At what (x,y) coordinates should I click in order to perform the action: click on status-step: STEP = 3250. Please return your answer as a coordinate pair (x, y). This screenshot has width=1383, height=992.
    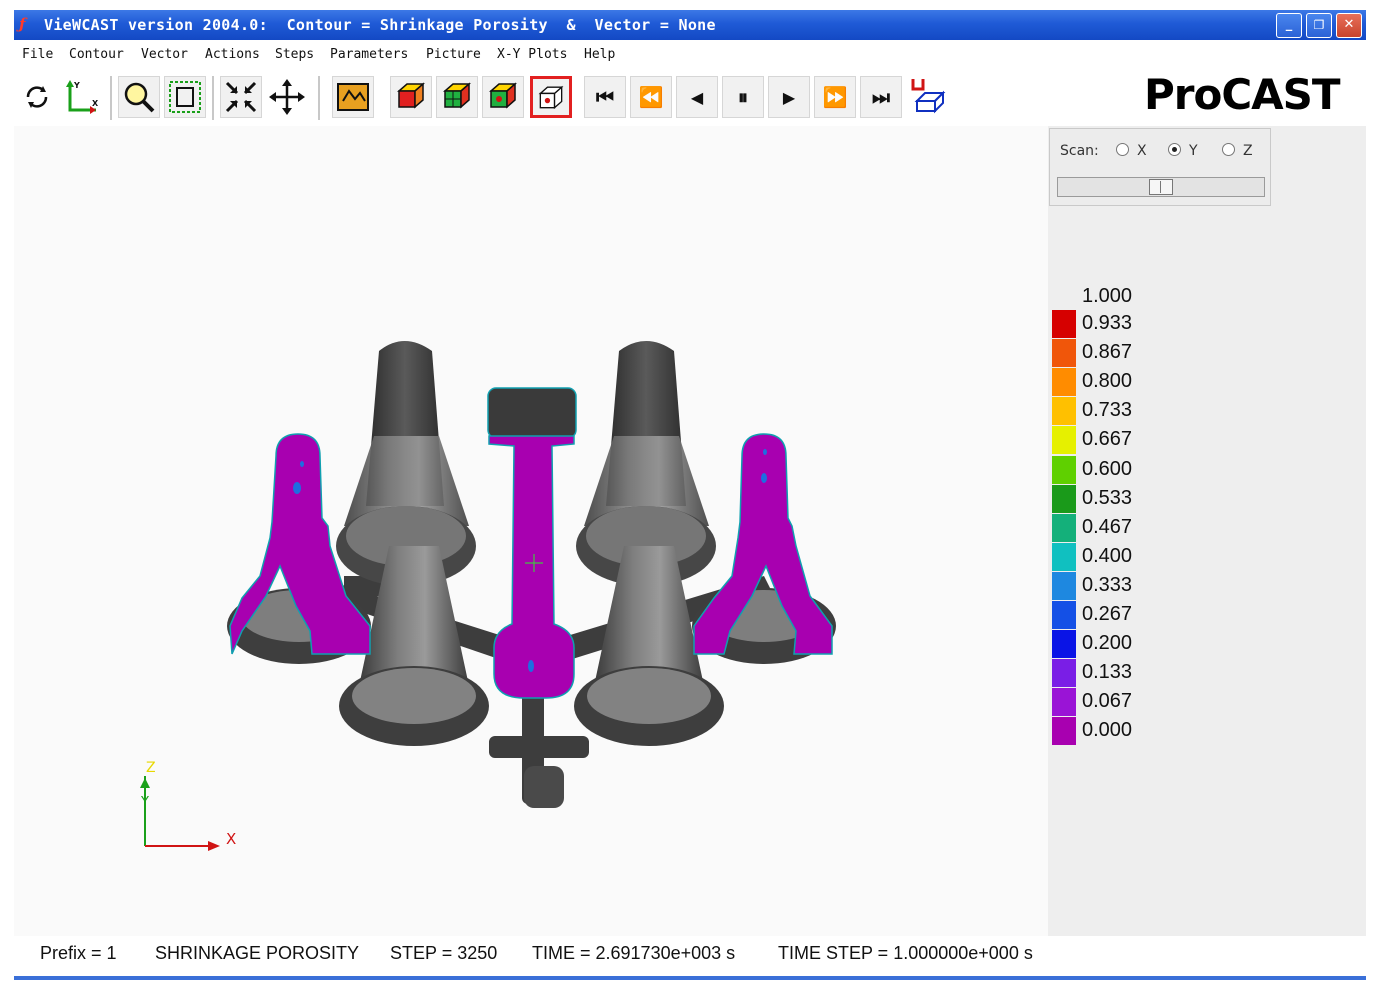
    Looking at the image, I should click on (444, 953).